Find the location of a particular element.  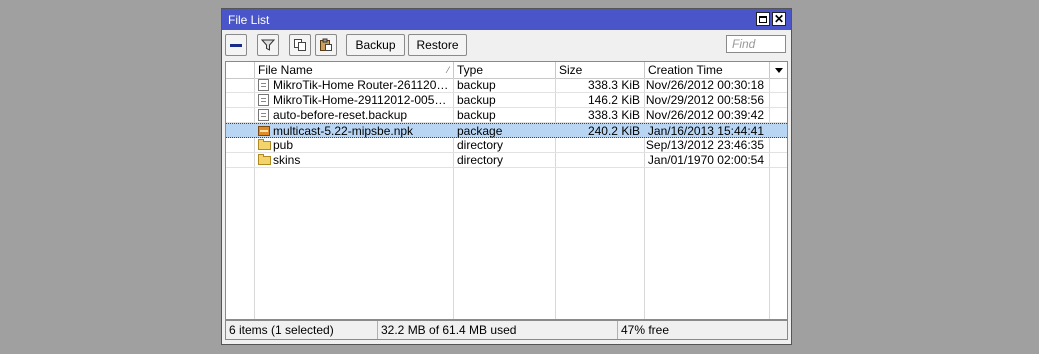

status-item-count: 6 items (1 selected) is located at coordinates (302, 330).